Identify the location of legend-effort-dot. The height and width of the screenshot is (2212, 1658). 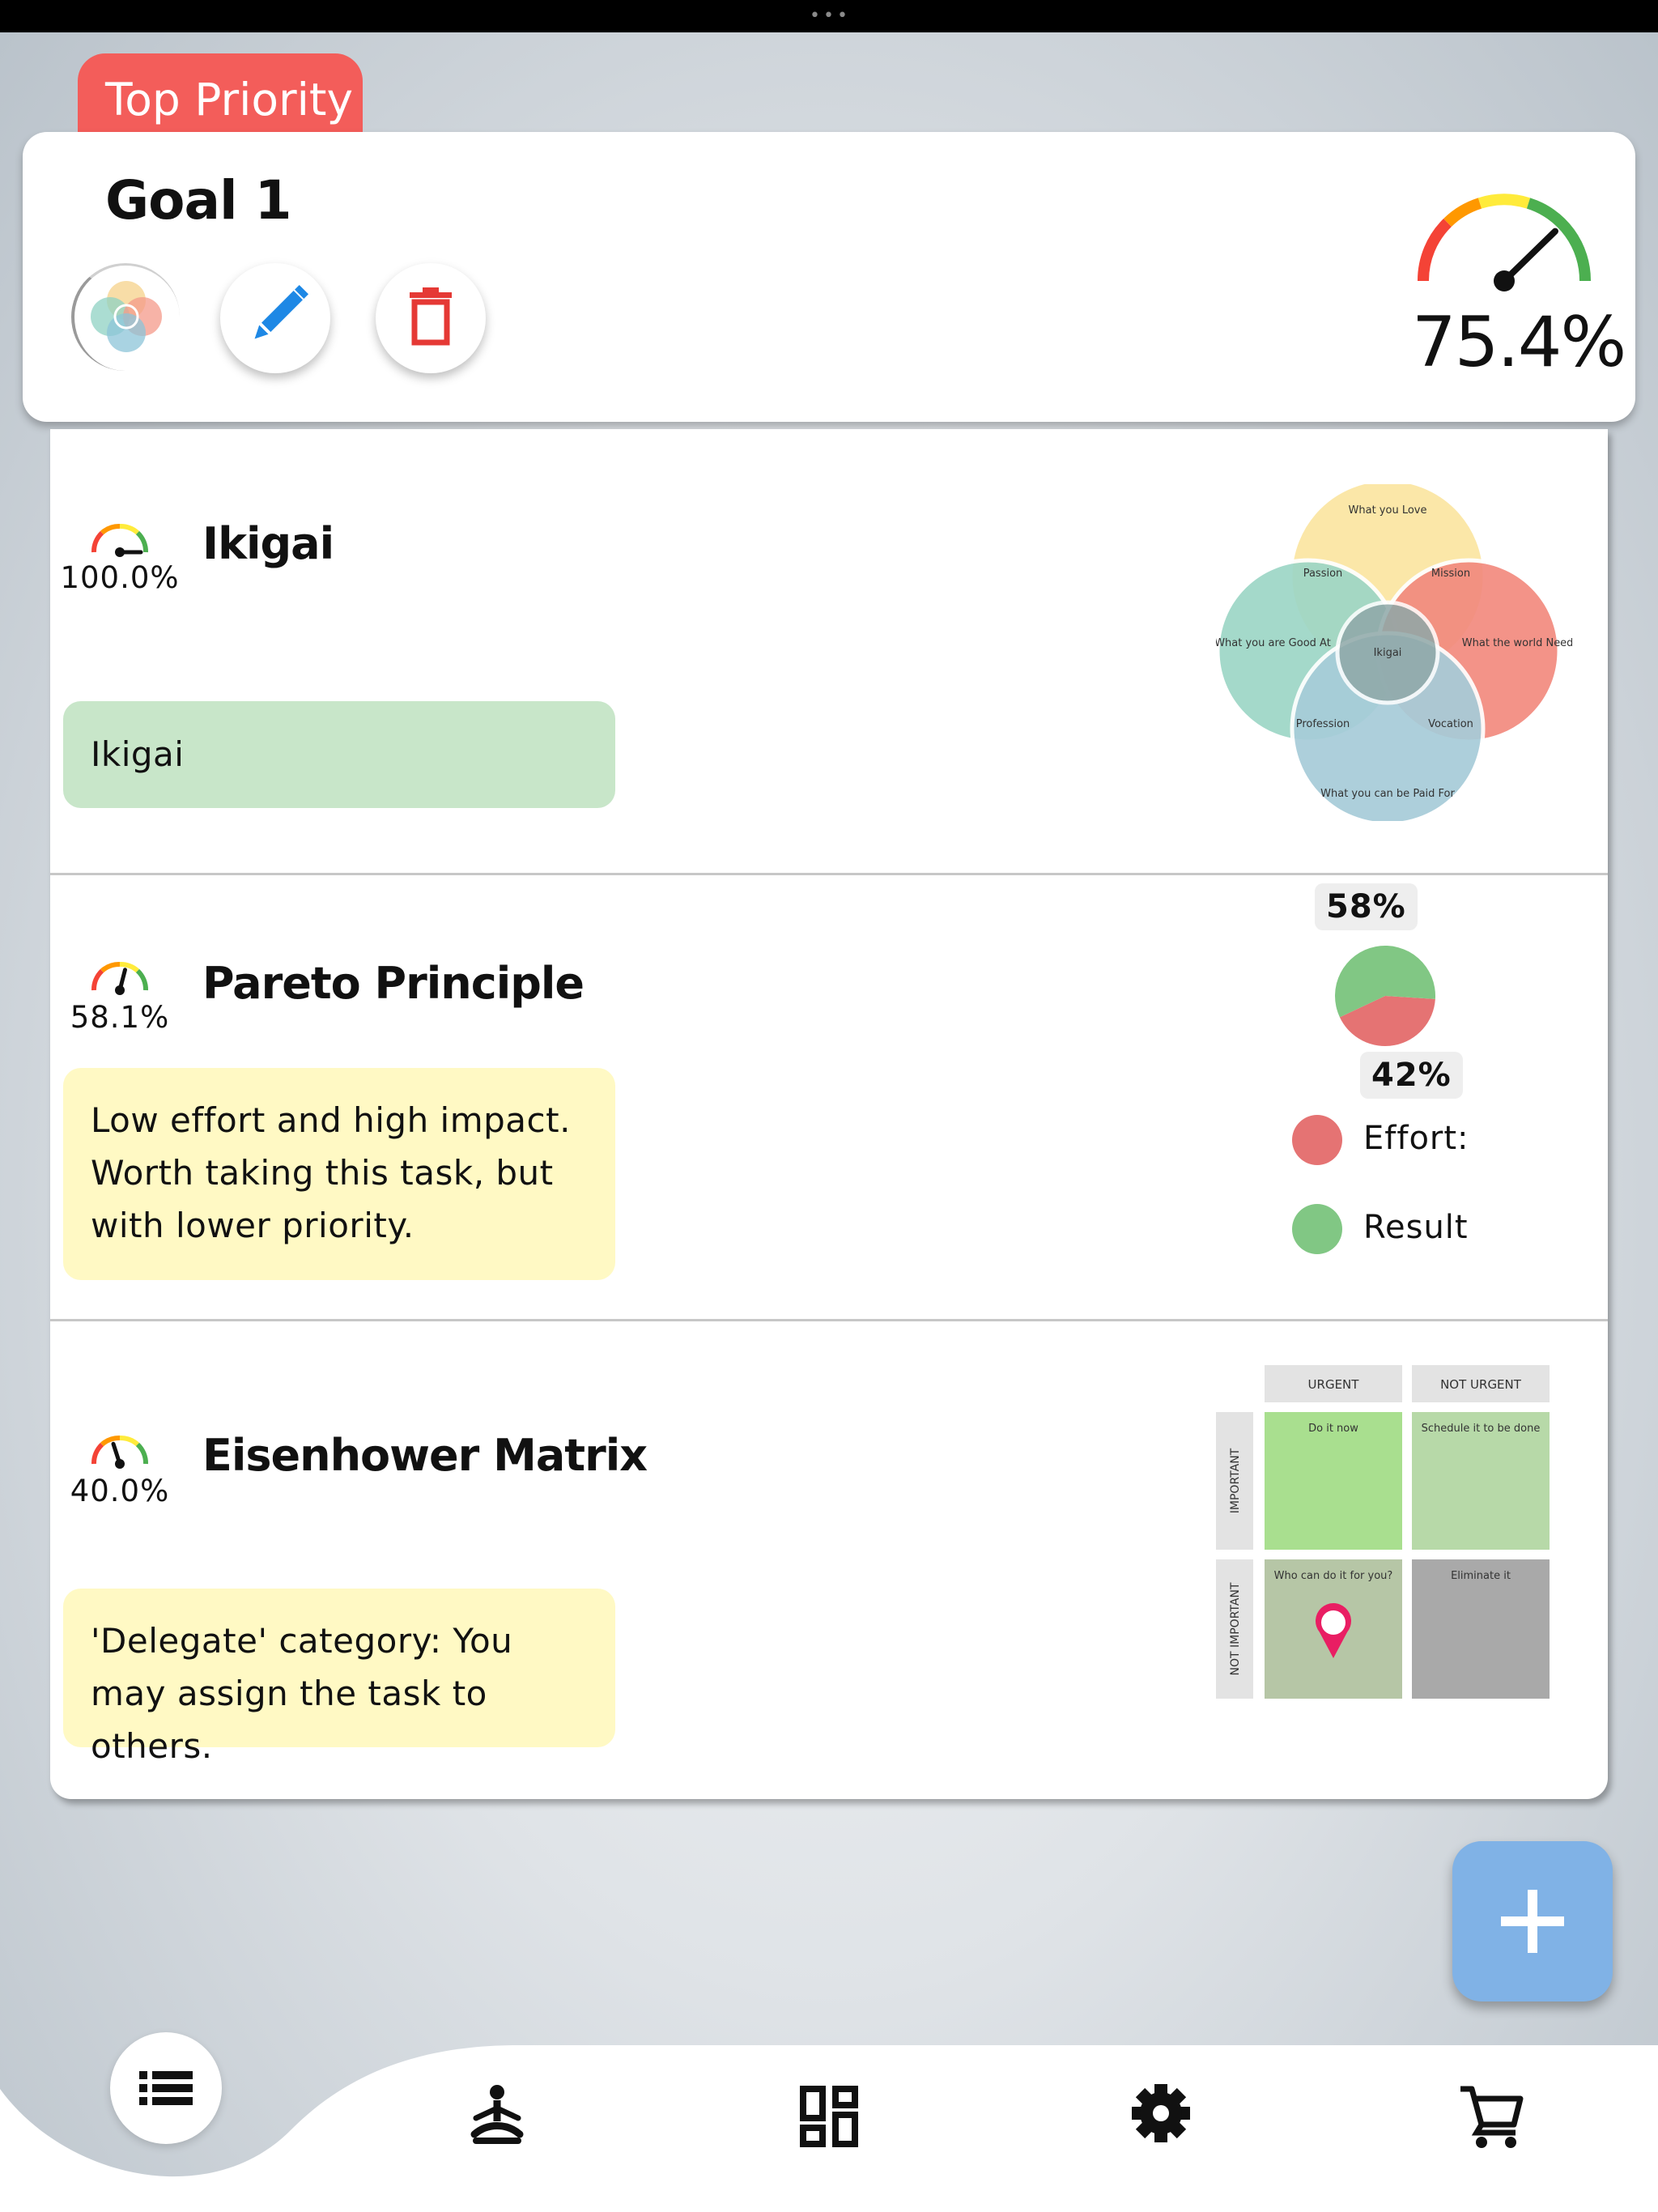
(1317, 1140).